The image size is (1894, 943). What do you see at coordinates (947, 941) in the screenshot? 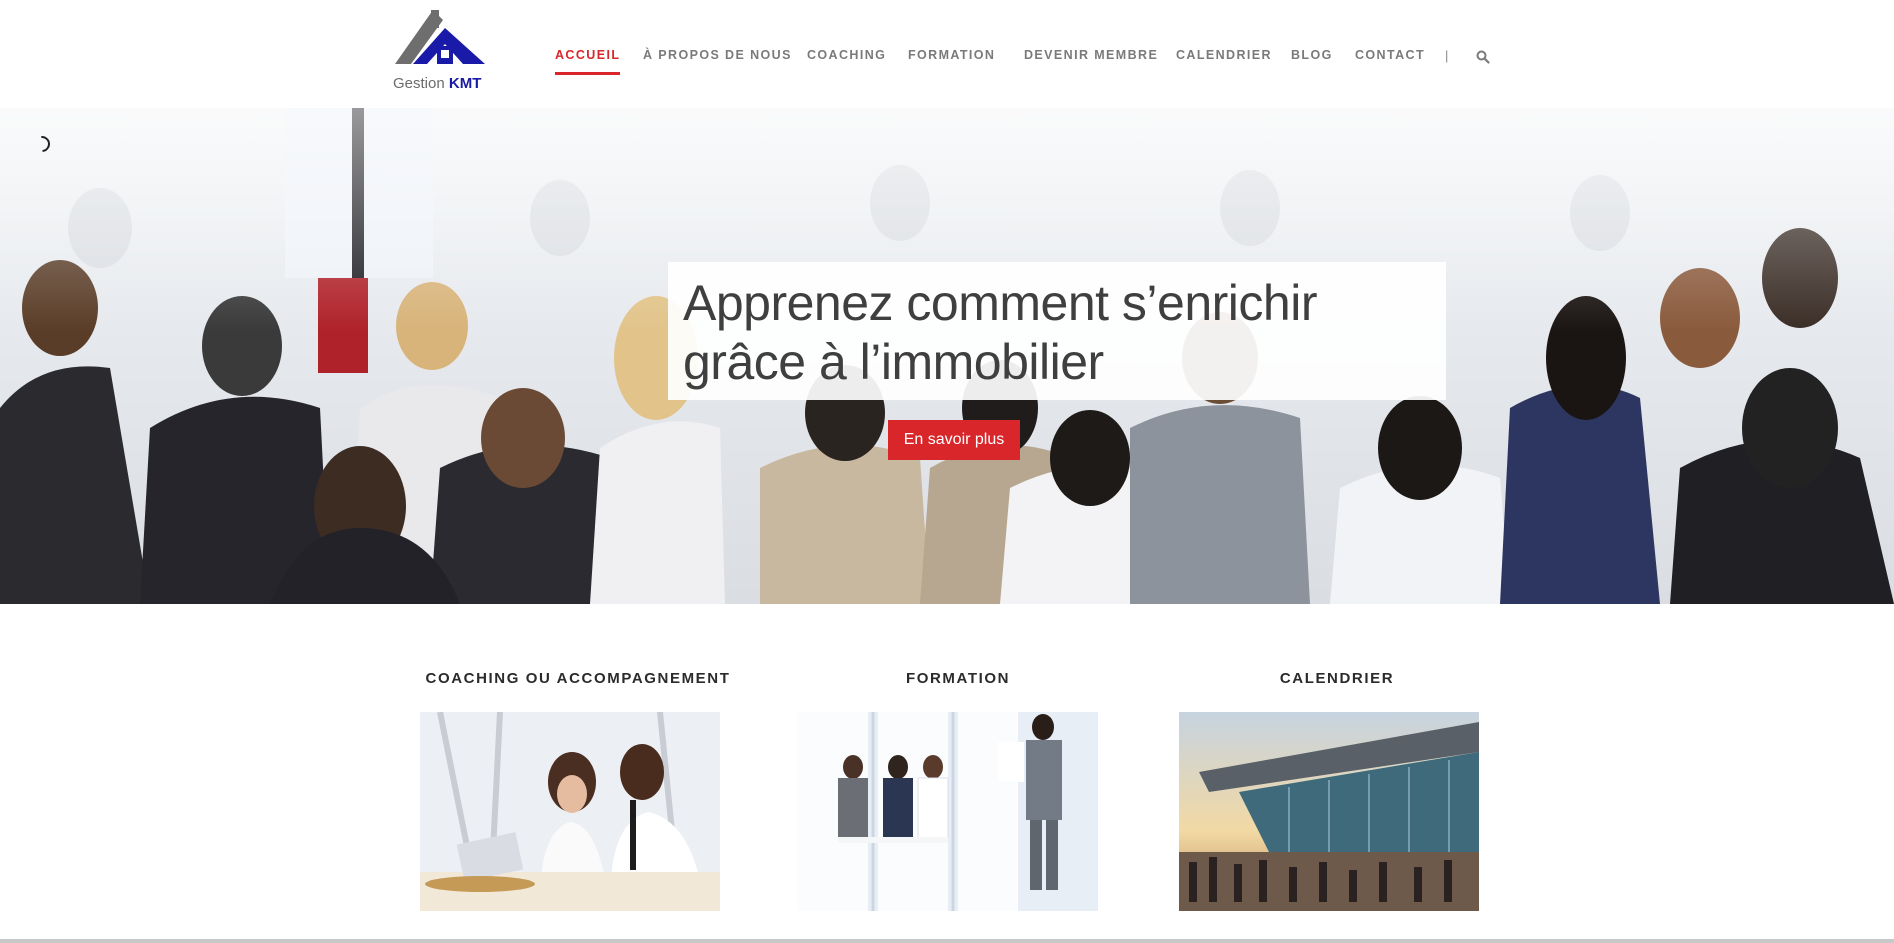
I see `page-bottom-border` at bounding box center [947, 941].